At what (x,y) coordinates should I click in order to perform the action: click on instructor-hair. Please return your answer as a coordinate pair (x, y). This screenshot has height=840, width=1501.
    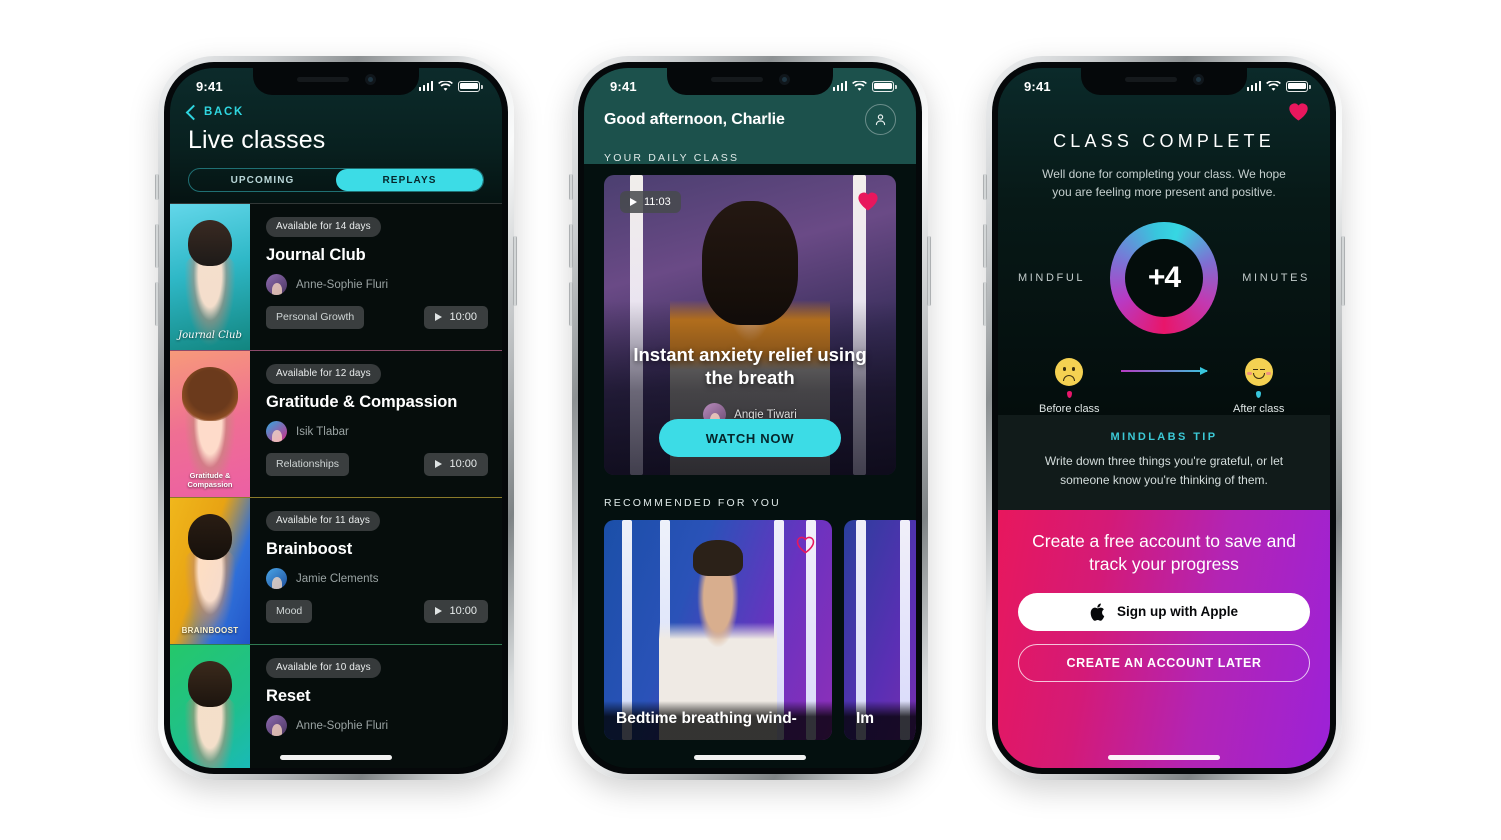
    Looking at the image, I should click on (718, 558).